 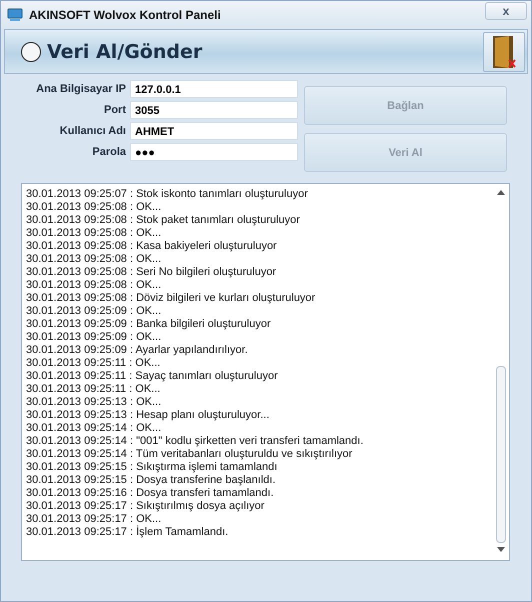 What do you see at coordinates (92, 131) in the screenshot?
I see `field-label: Kullanıcı Adı` at bounding box center [92, 131].